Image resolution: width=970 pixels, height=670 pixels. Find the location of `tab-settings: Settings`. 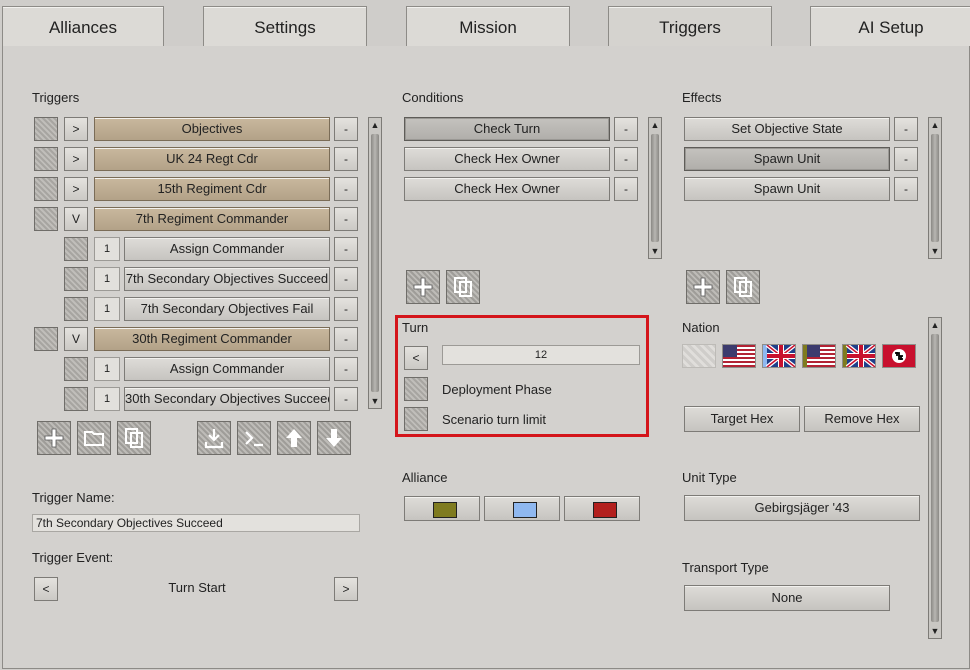

tab-settings: Settings is located at coordinates (285, 26).